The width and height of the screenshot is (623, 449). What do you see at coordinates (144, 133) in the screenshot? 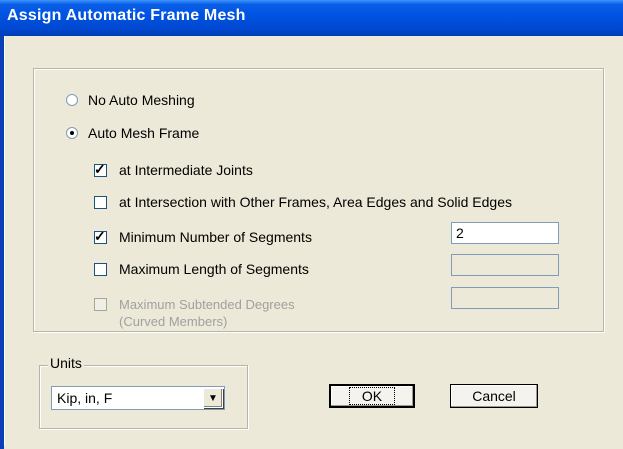
I see `auto-mesh-frame-label: Auto Mesh Frame` at bounding box center [144, 133].